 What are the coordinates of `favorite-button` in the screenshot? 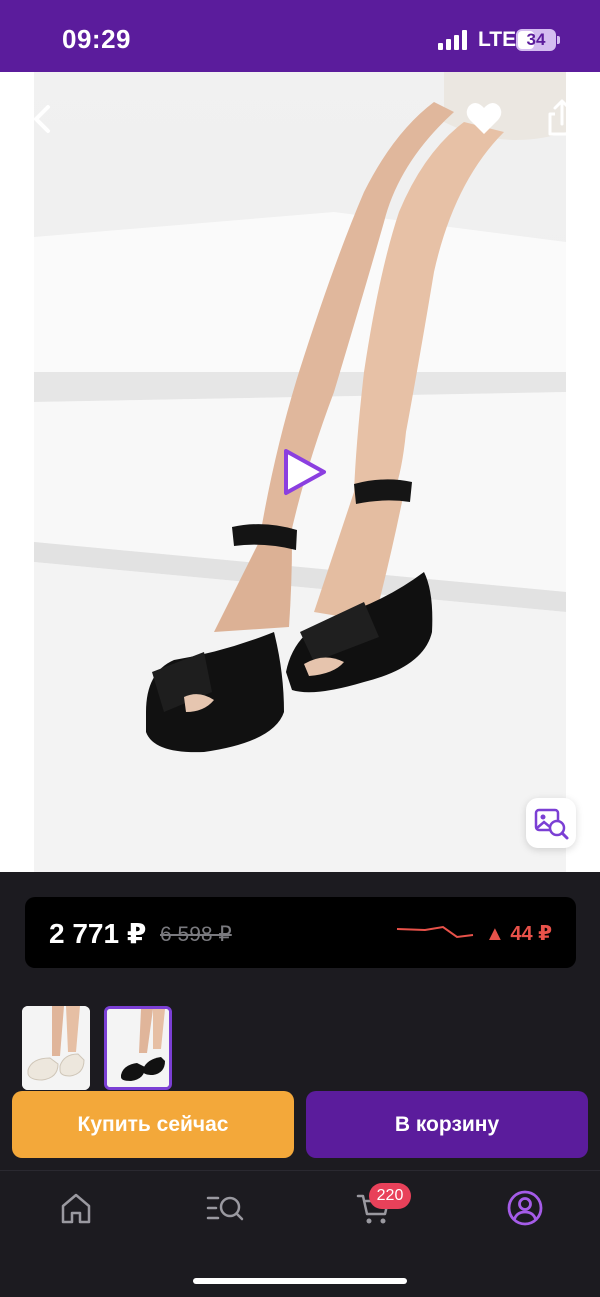 It's located at (484, 118).